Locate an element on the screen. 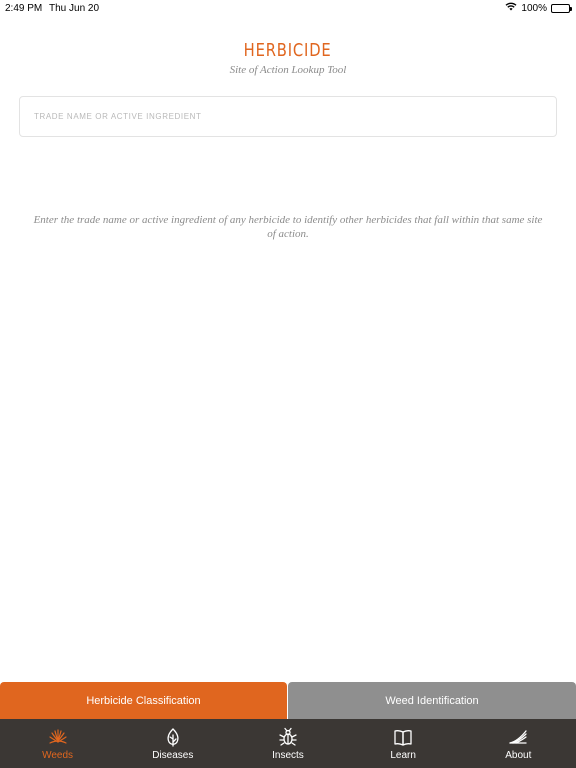  search-box is located at coordinates (288, 116).